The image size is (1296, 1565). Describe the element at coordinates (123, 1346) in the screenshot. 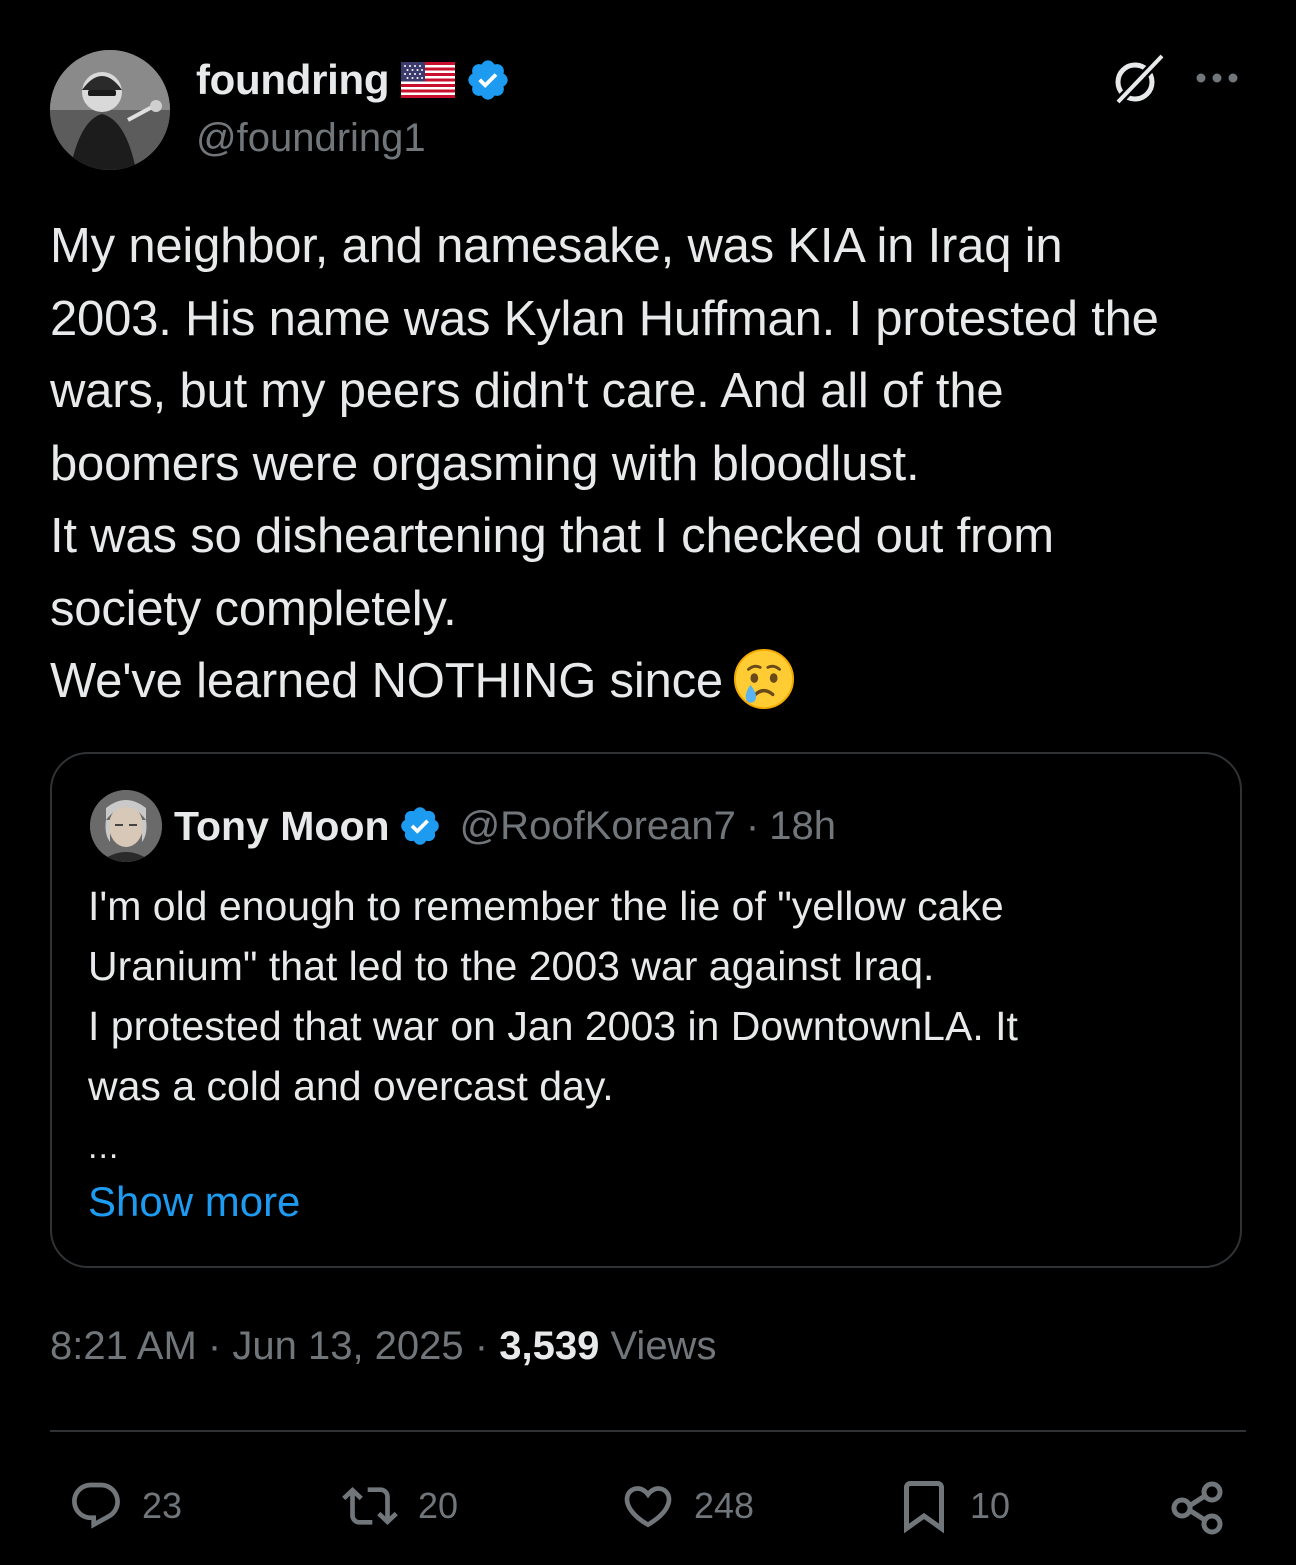

I see `tweet-time: 8:21 AM` at that location.